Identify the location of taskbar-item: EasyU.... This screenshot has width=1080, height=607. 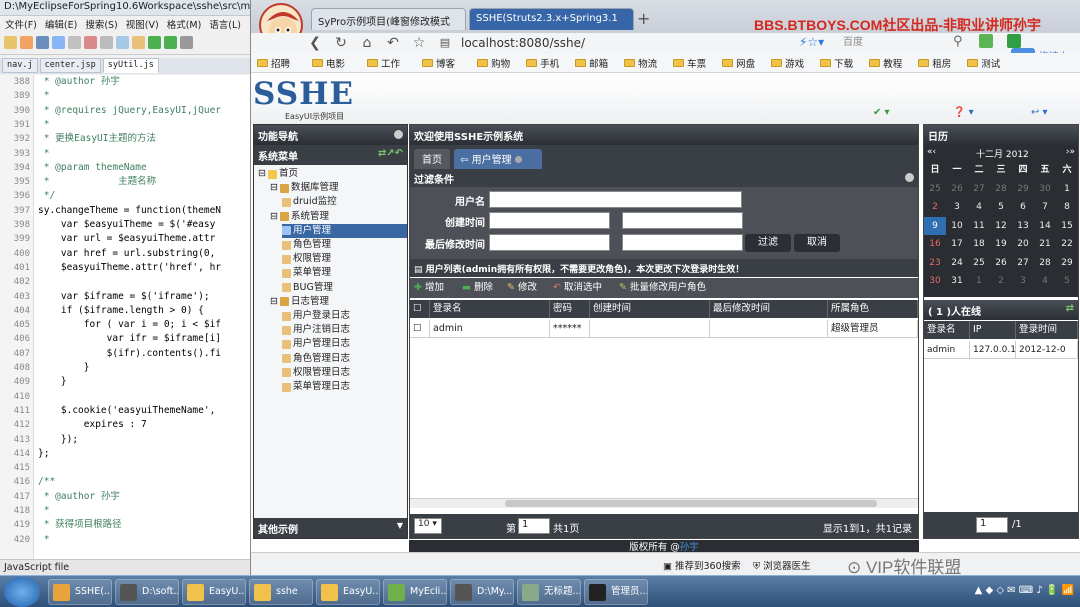
(348, 592).